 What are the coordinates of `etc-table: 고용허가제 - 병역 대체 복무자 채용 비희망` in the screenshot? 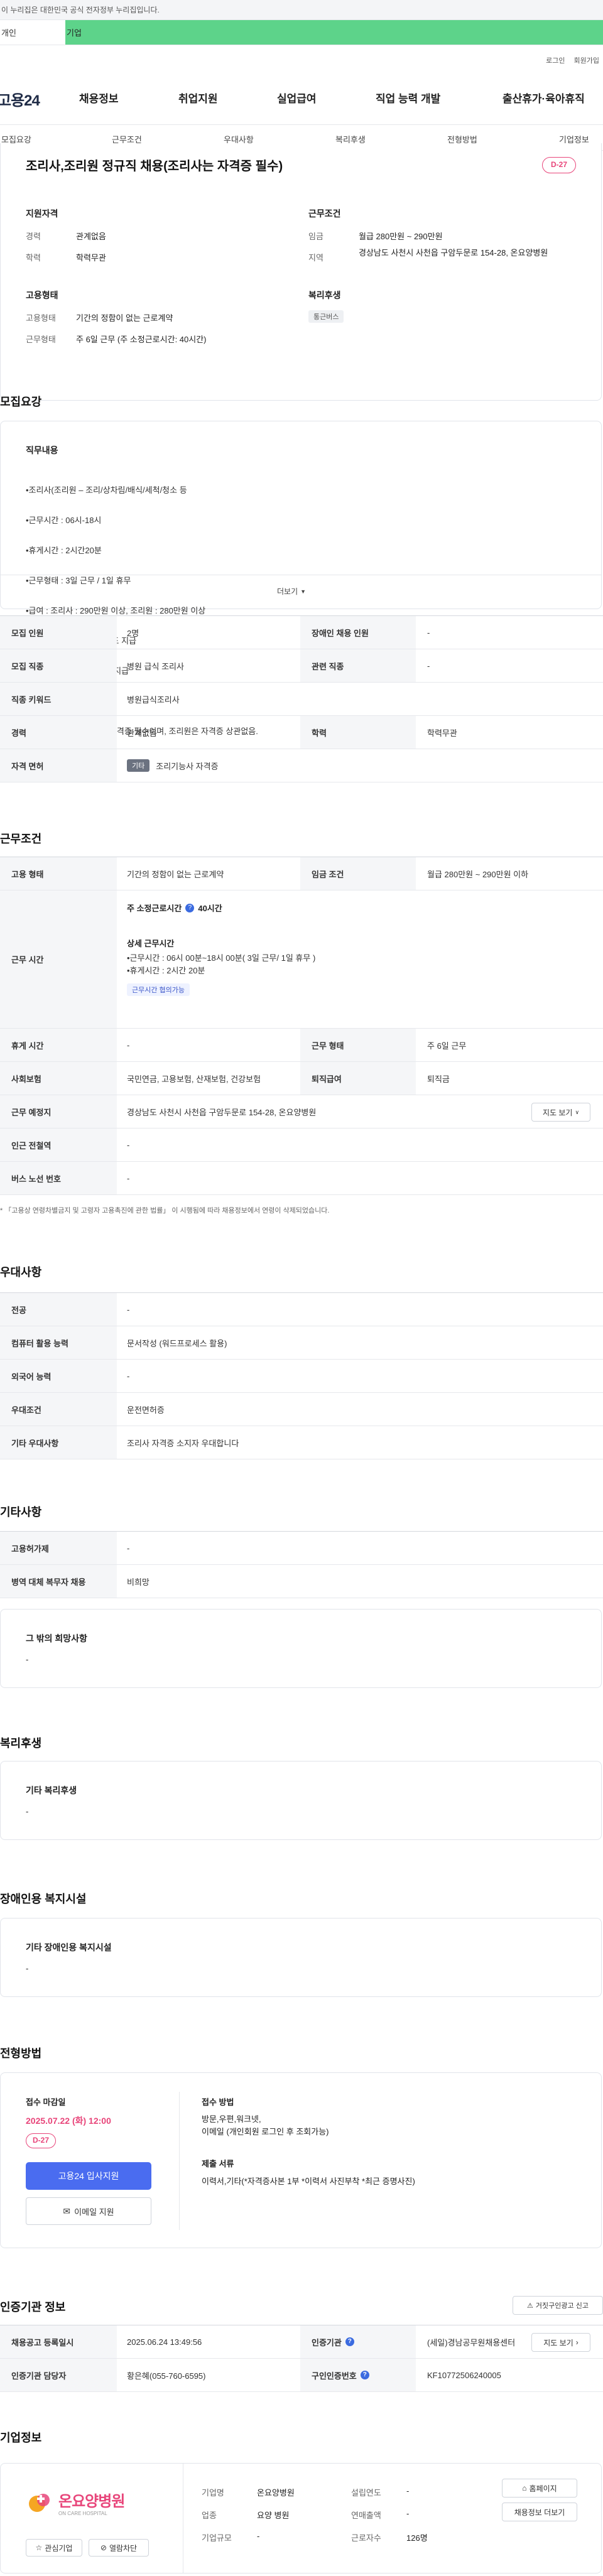 It's located at (301, 1564).